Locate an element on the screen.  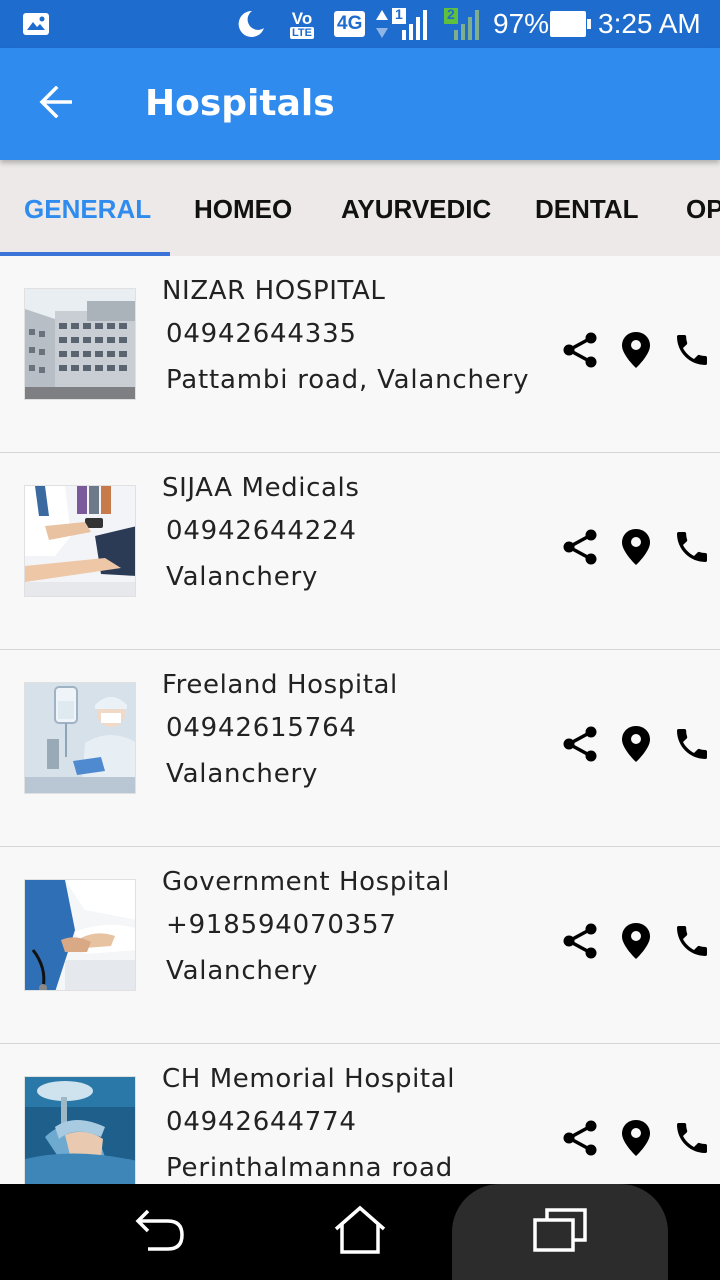
nav-recents-icon is located at coordinates (560, 1232).